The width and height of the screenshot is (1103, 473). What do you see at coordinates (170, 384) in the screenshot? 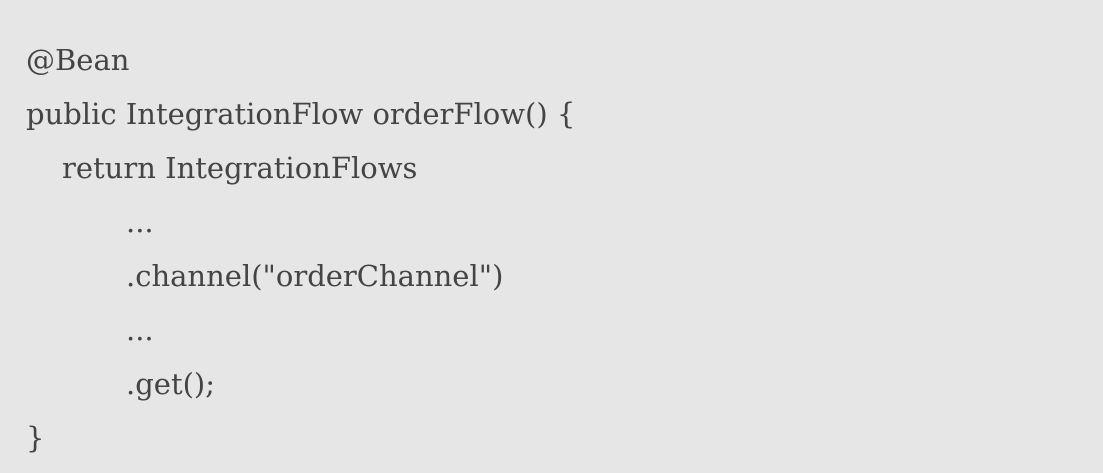
I see `code-line-get: .get();` at bounding box center [170, 384].